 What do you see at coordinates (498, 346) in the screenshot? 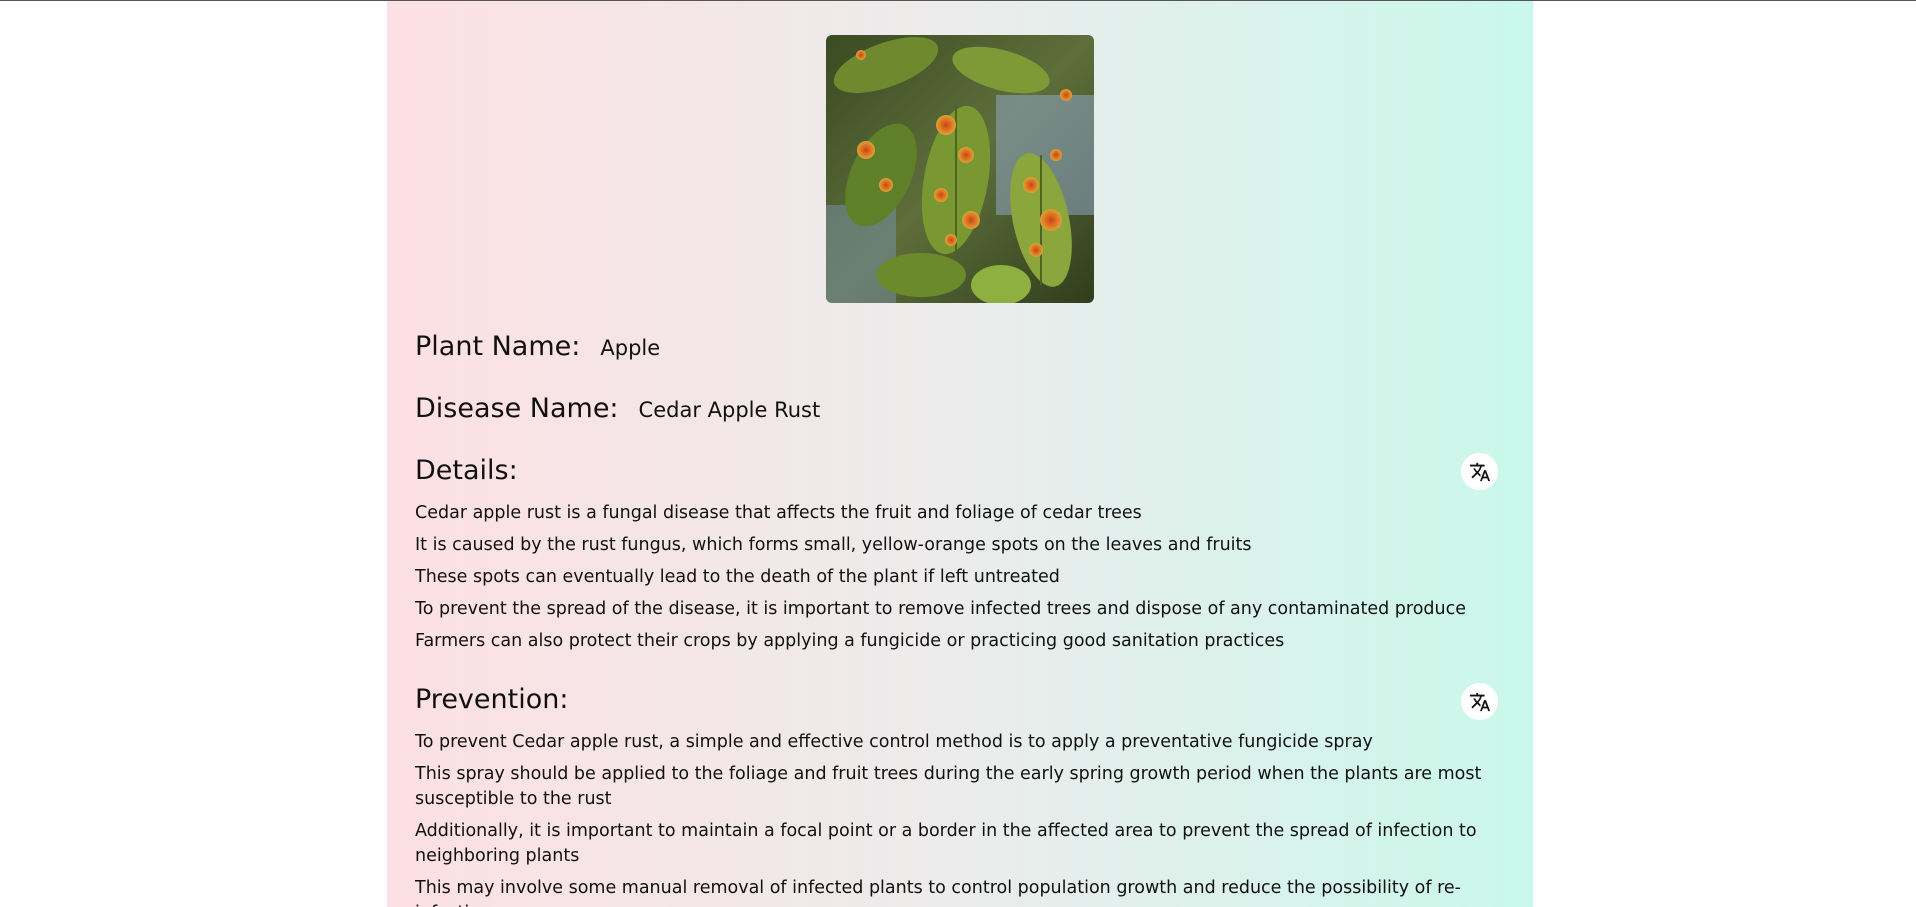
I see `plant-name-label: Plant Name:` at bounding box center [498, 346].